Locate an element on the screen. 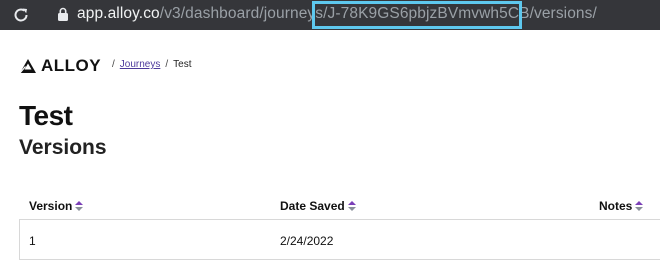 The height and width of the screenshot is (265, 660). table-header: Version Date Saved Notes is located at coordinates (339, 206).